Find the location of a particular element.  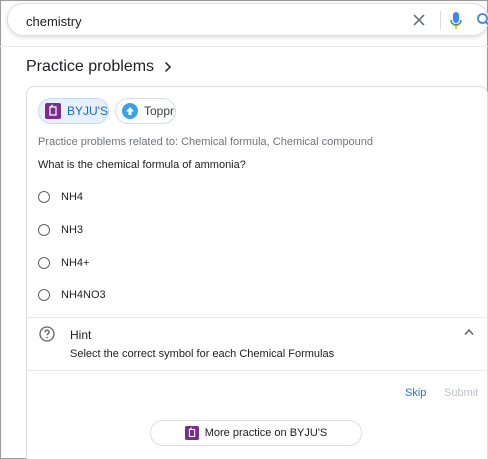

submit-button: Submit is located at coordinates (461, 393).